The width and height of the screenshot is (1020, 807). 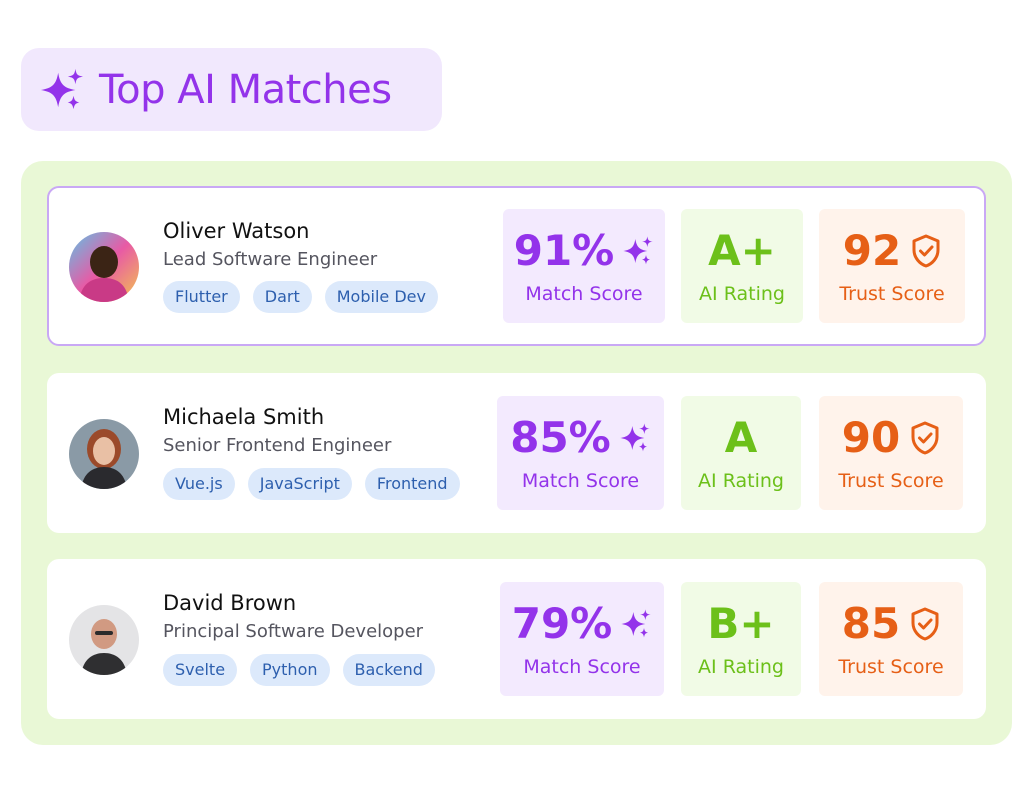 I want to click on trust-score-box: 85 Trust Score, so click(x=891, y=639).